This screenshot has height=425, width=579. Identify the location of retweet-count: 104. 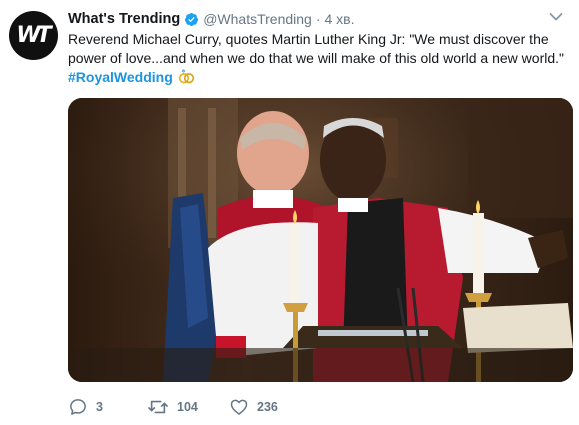
(187, 407).